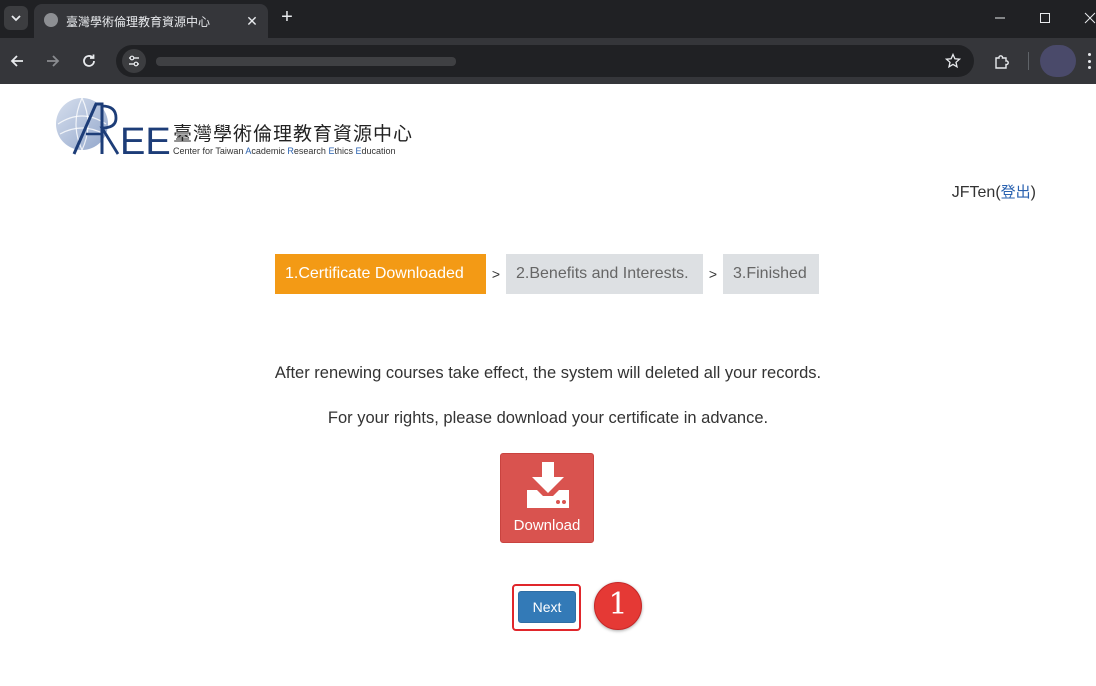 This screenshot has width=1096, height=686. I want to click on extensions-button, so click(1002, 61).